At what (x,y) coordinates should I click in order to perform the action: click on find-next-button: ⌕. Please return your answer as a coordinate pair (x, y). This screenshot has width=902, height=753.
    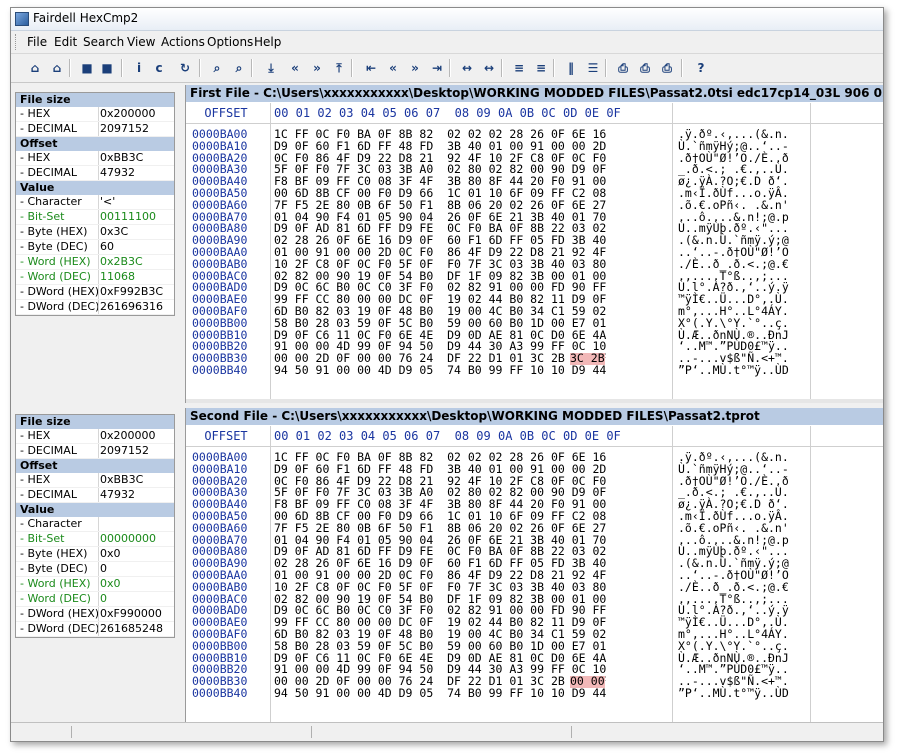
    Looking at the image, I should click on (239, 68).